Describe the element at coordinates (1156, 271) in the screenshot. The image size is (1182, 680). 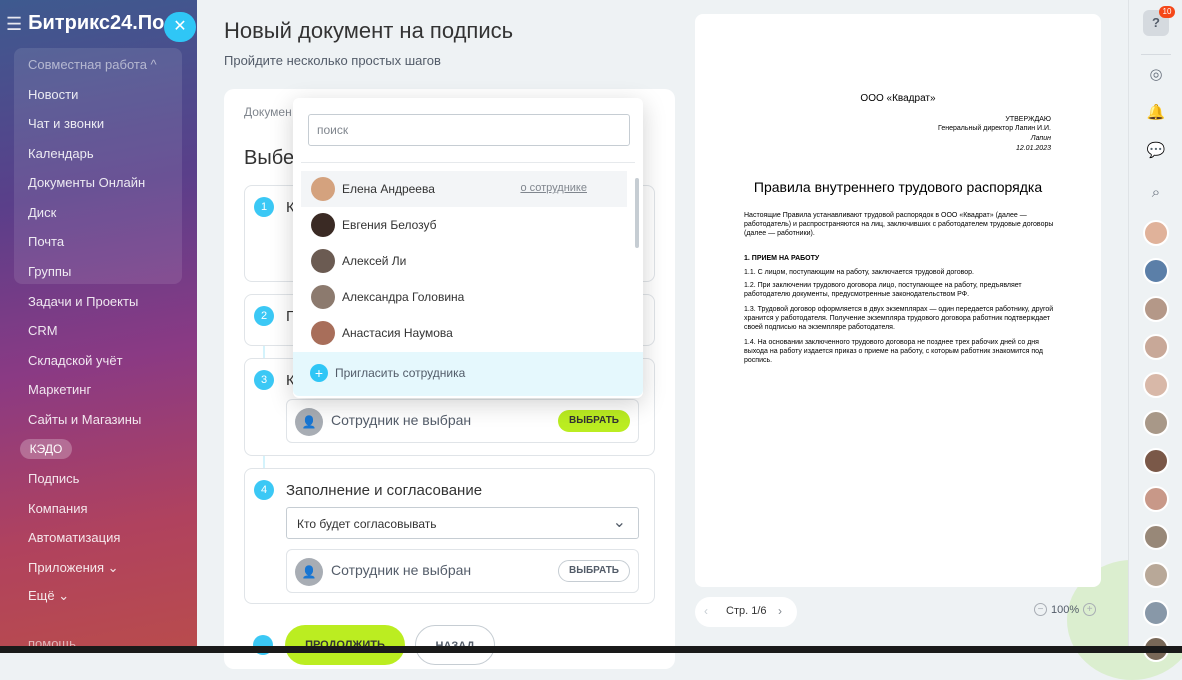
I see `group-chat-avatar` at that location.